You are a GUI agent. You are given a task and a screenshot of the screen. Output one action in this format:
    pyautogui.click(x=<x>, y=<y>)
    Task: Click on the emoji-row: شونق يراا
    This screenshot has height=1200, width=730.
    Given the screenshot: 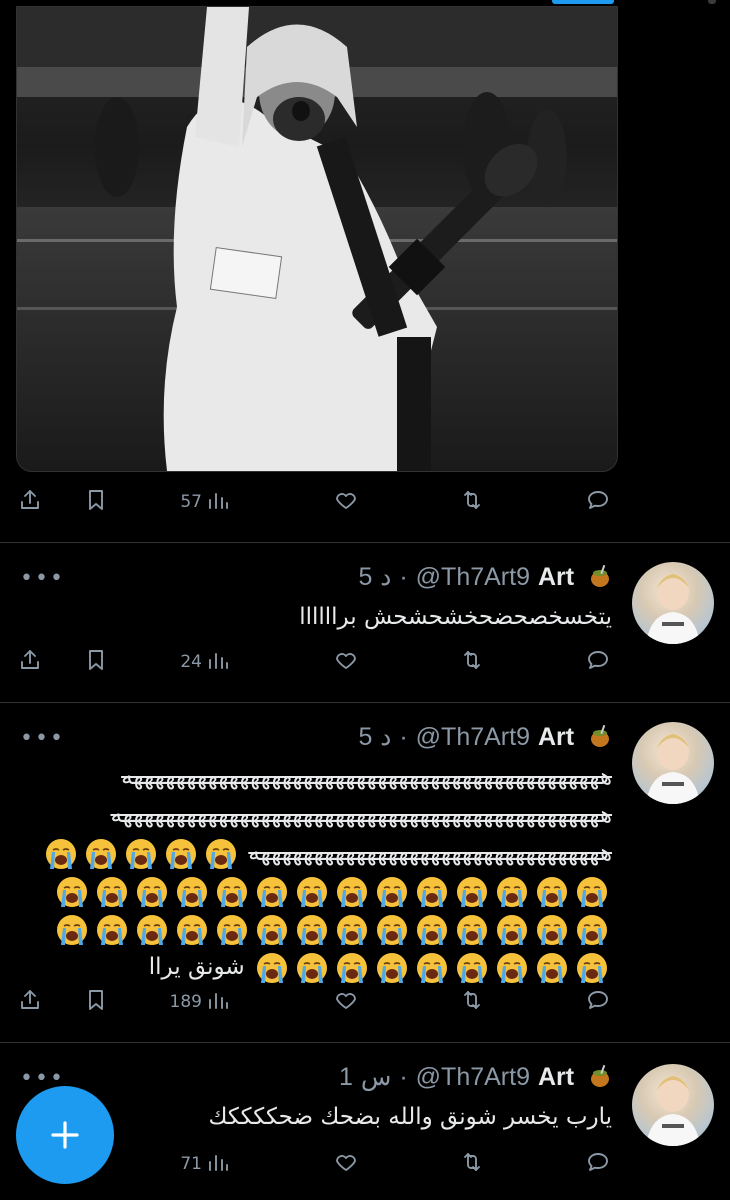 What is the action you would take?
    pyautogui.click(x=312, y=967)
    